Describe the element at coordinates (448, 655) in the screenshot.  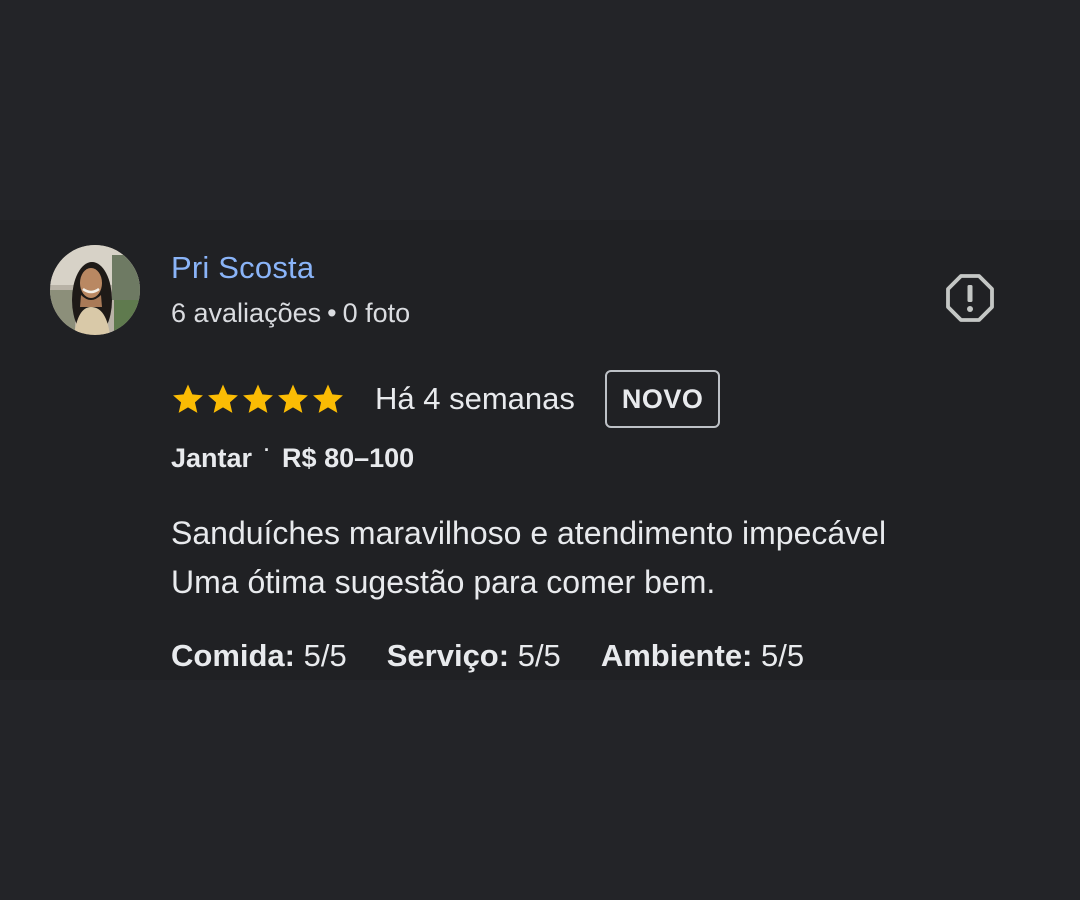
I see `aspect-label: Serviço:` at that location.